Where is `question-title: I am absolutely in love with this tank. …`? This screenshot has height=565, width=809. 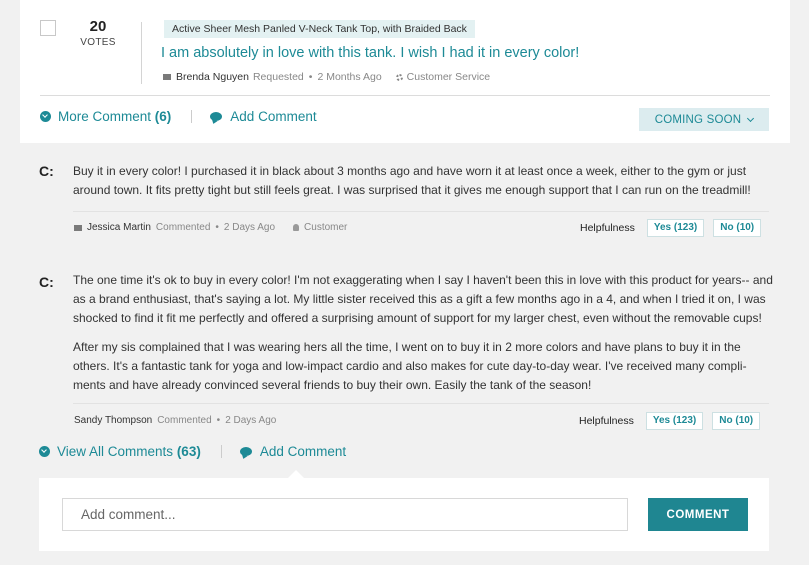
question-title: I am absolutely in love with this tank. … is located at coordinates (370, 53).